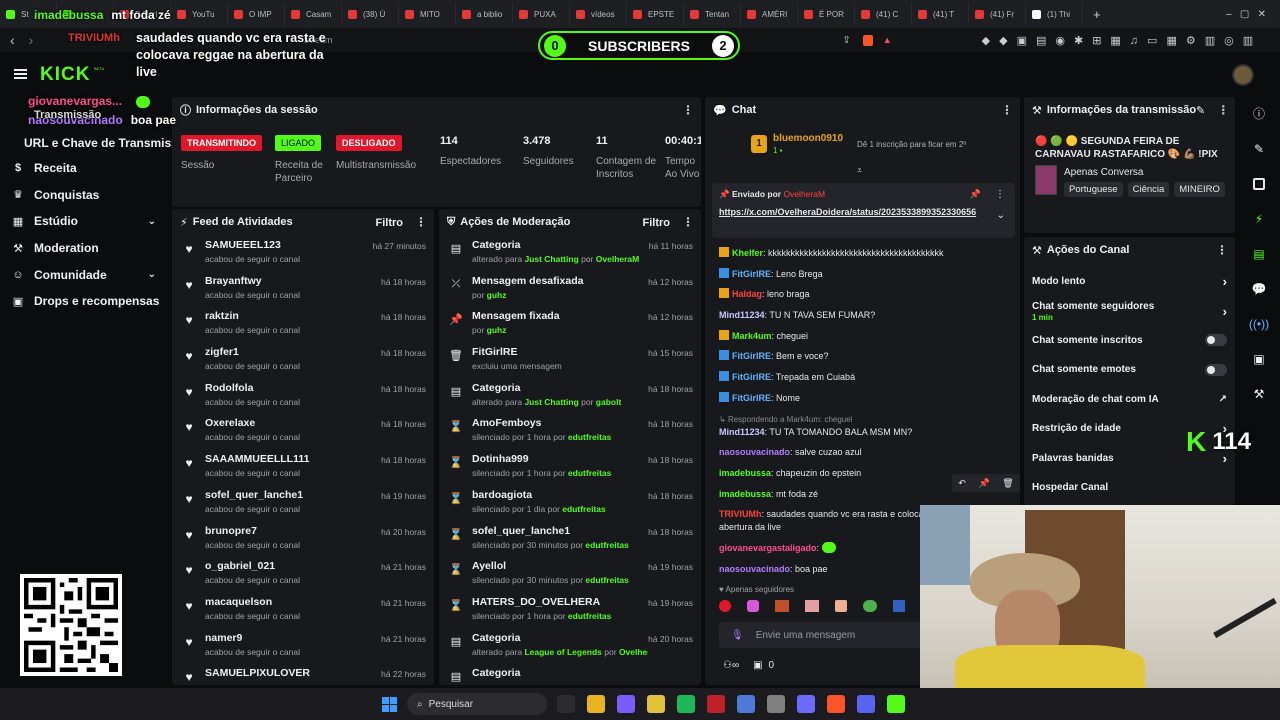 This screenshot has height=720, width=1280. Describe the element at coordinates (757, 665) in the screenshot. I see `channel-points-icon: ▣` at that location.